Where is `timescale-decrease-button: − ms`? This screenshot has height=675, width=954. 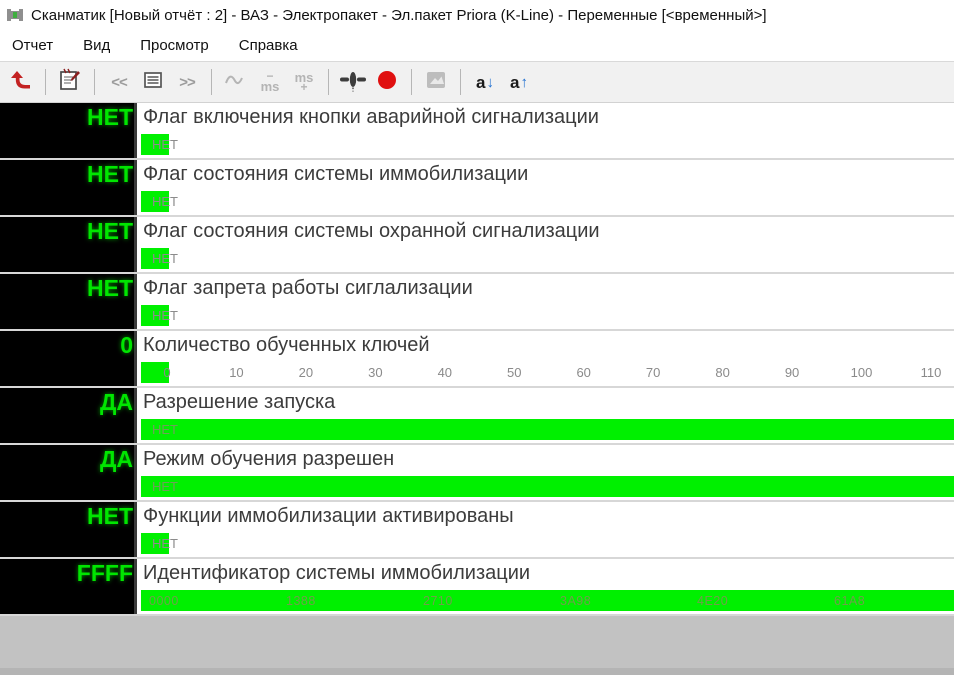
timescale-decrease-button: − ms is located at coordinates (270, 82).